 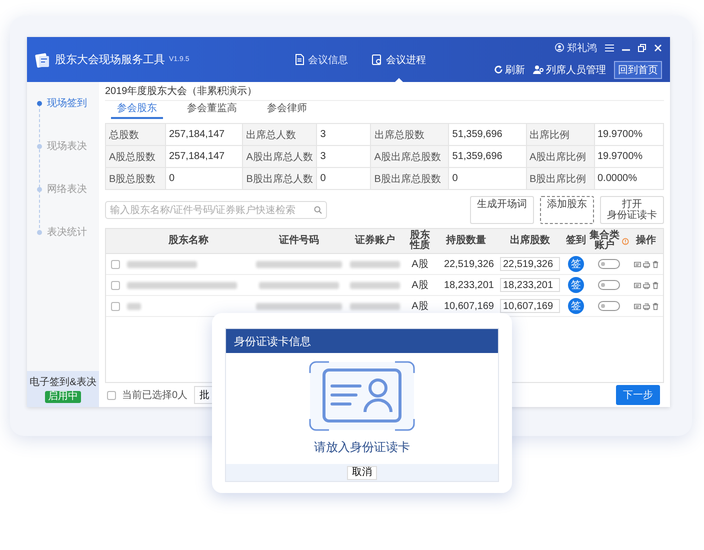 What do you see at coordinates (632, 210) in the screenshot?
I see `action-button: 打开 身份证读卡` at bounding box center [632, 210].